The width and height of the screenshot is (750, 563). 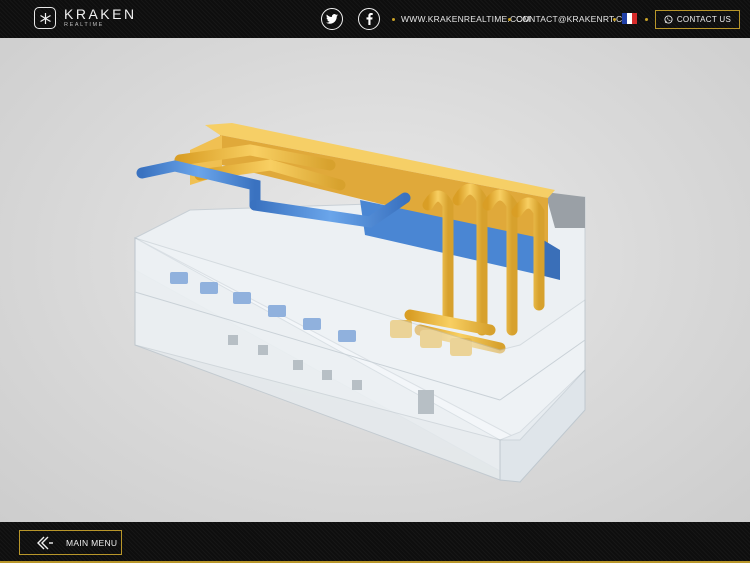 I want to click on facebook-icon, so click(x=369, y=19).